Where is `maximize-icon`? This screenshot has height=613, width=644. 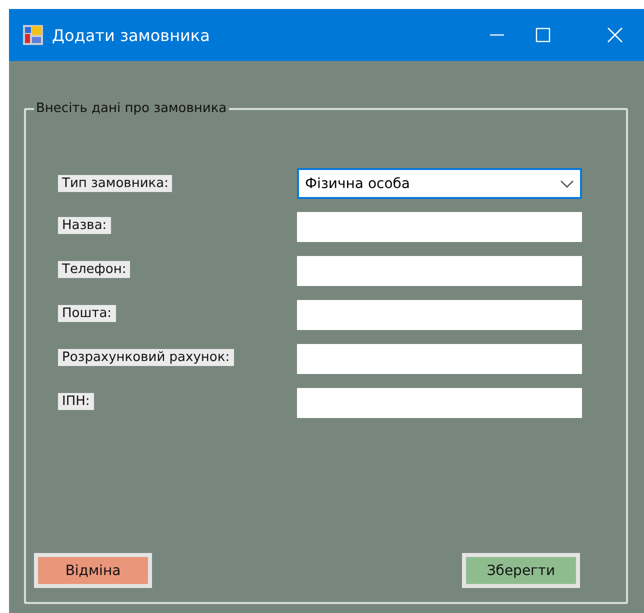
maximize-icon is located at coordinates (543, 35).